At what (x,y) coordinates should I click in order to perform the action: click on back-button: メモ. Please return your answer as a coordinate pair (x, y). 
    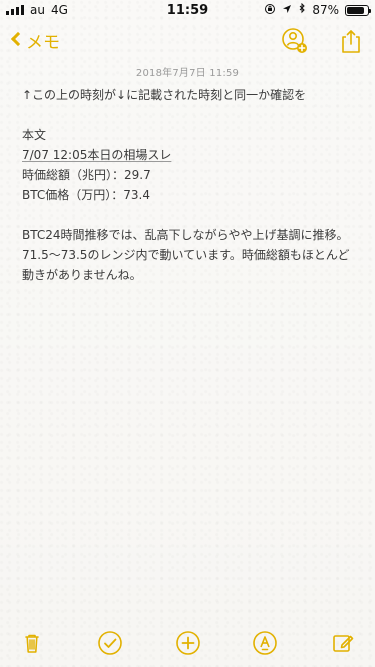
    Looking at the image, I should click on (35, 40).